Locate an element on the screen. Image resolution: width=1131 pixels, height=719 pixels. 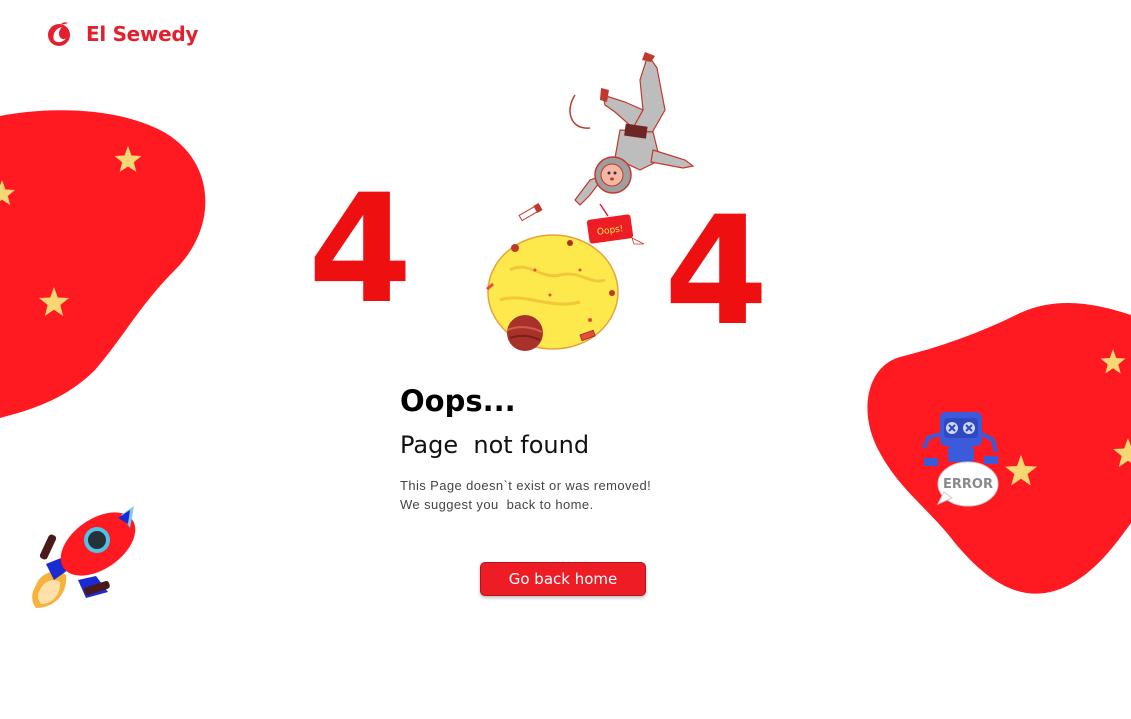
astronaut-illustration is located at coordinates (632, 129).